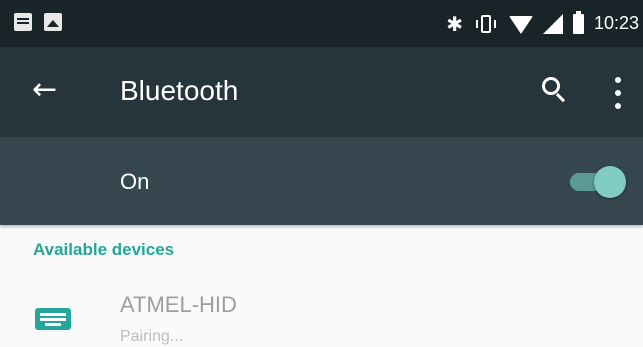 The width and height of the screenshot is (643, 347). Describe the element at coordinates (578, 22) in the screenshot. I see `battery-icon` at that location.